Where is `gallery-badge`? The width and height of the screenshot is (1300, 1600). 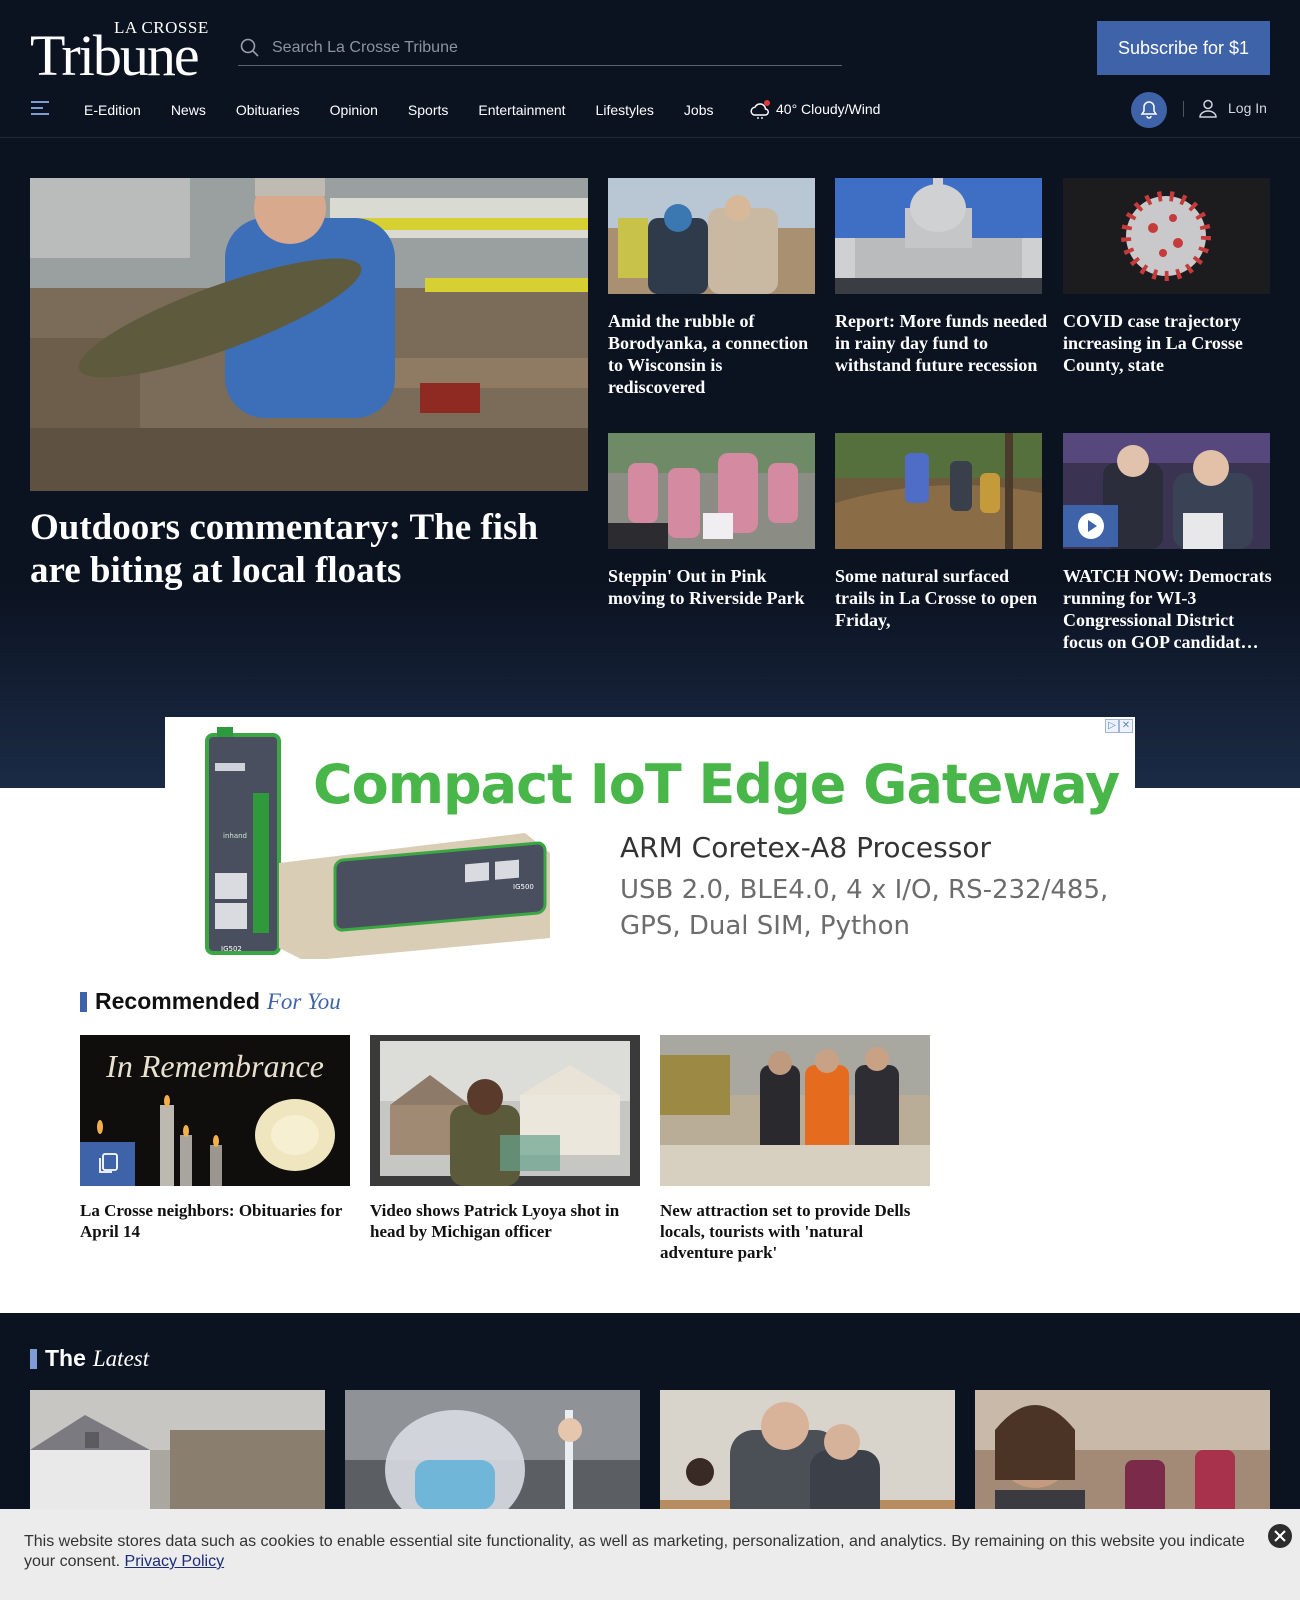 gallery-badge is located at coordinates (107, 1164).